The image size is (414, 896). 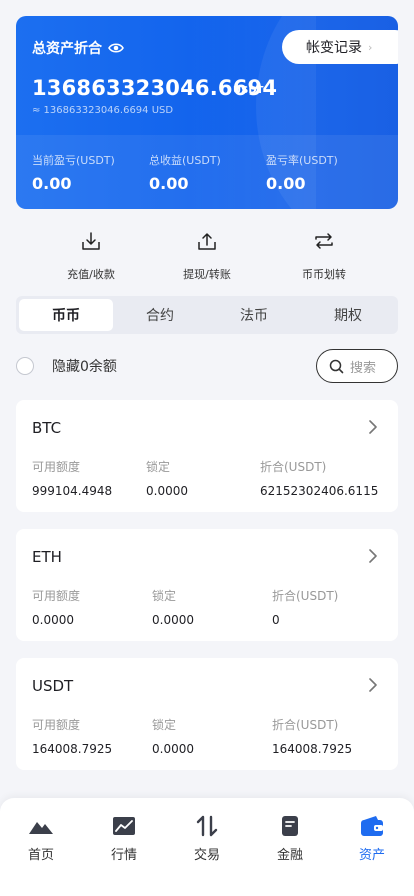 I want to click on equivalent-column: 折合(USDT) 62152302406.6115, so click(x=319, y=478).